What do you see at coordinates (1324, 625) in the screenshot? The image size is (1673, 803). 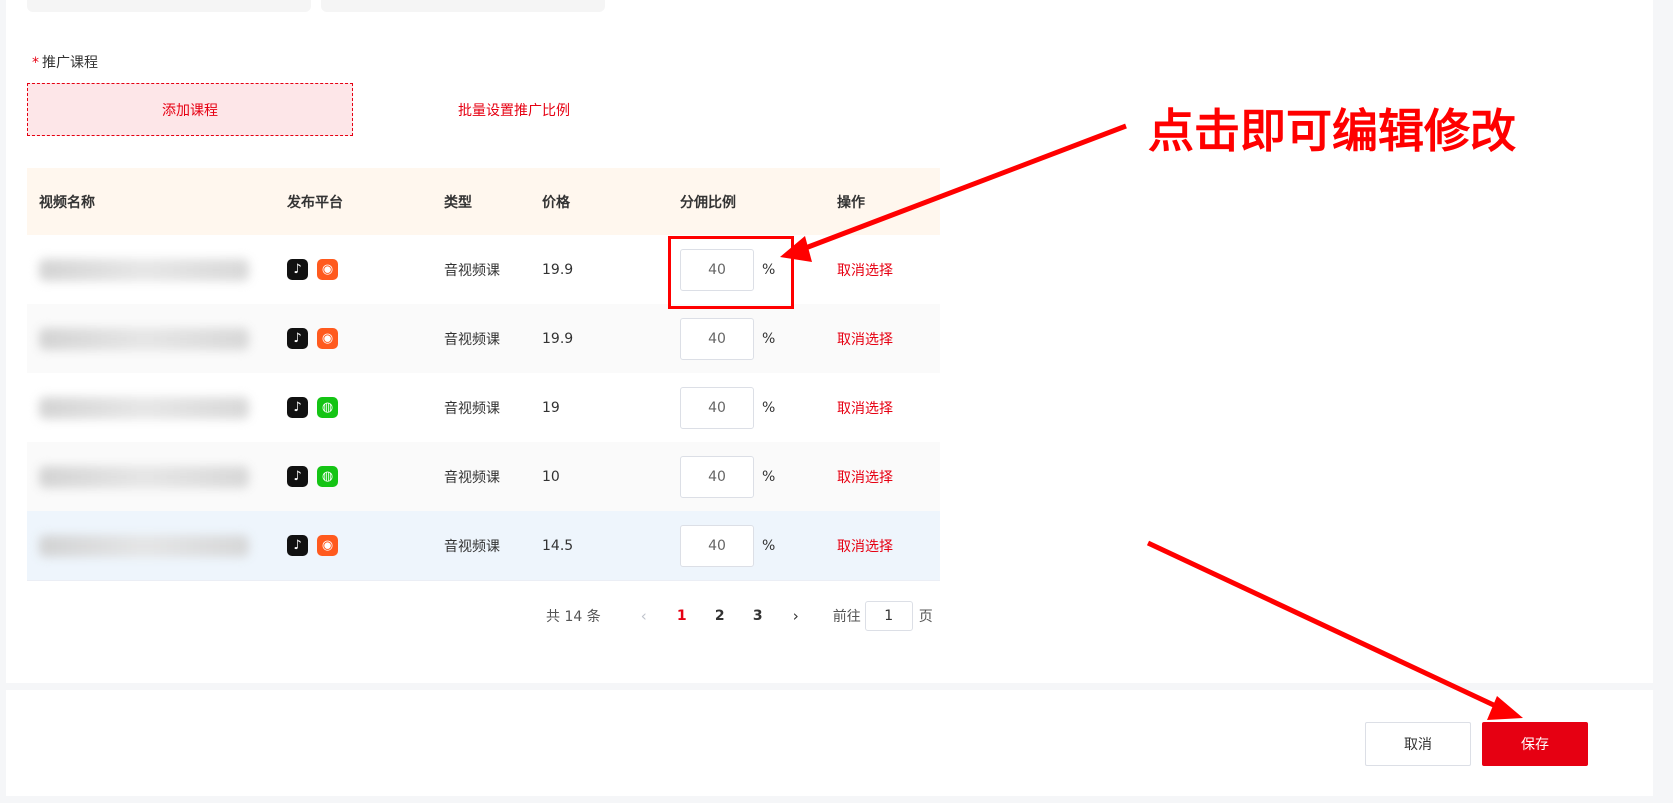 I see `arrow-to-save-line` at bounding box center [1324, 625].